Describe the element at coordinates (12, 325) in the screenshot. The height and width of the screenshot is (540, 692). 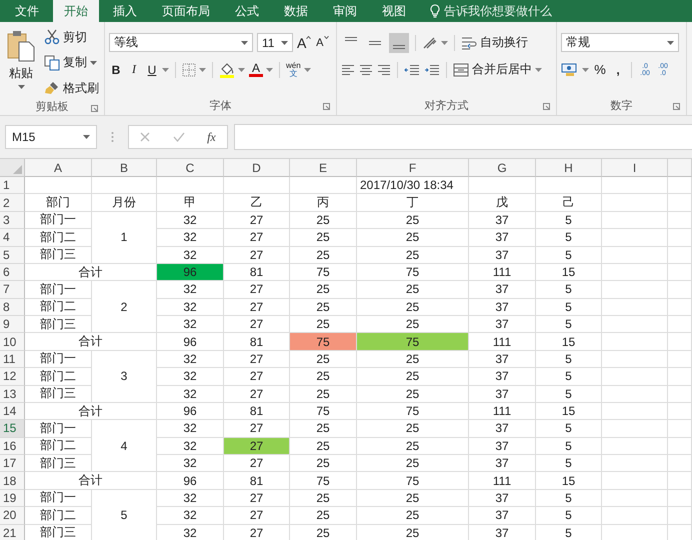
I see `row-header: 9` at that location.